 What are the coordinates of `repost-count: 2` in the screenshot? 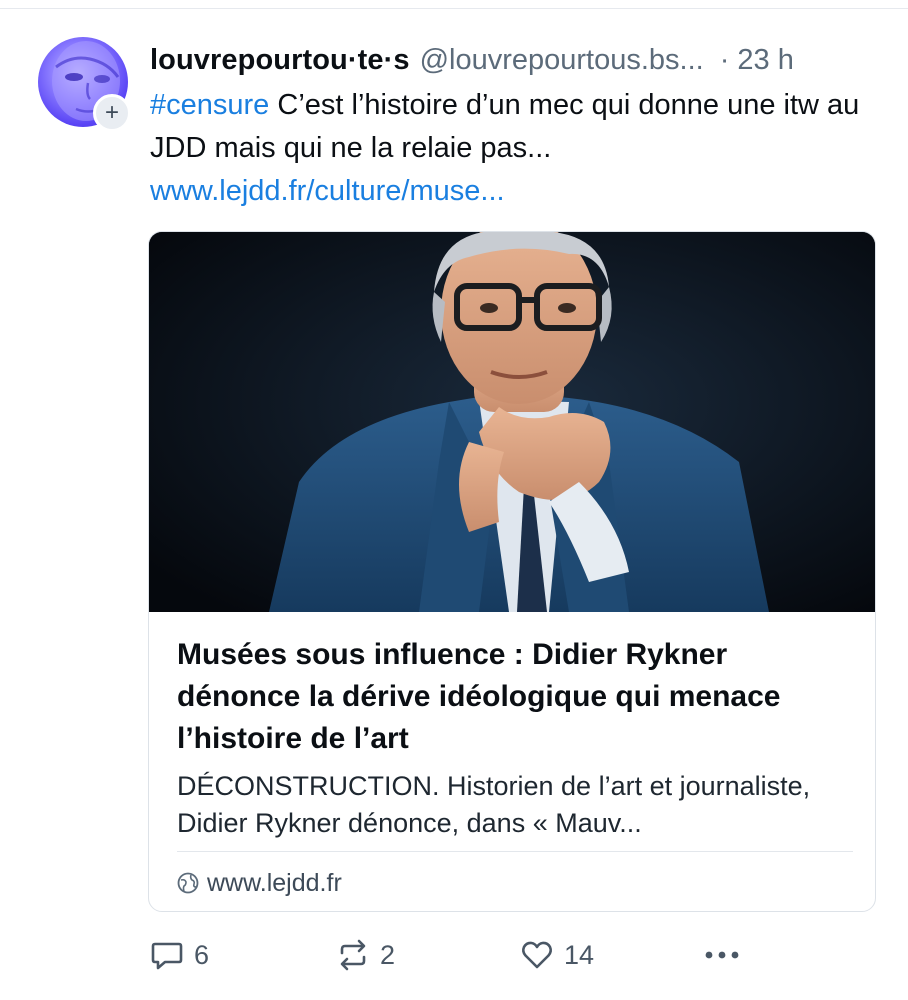 It's located at (388, 954).